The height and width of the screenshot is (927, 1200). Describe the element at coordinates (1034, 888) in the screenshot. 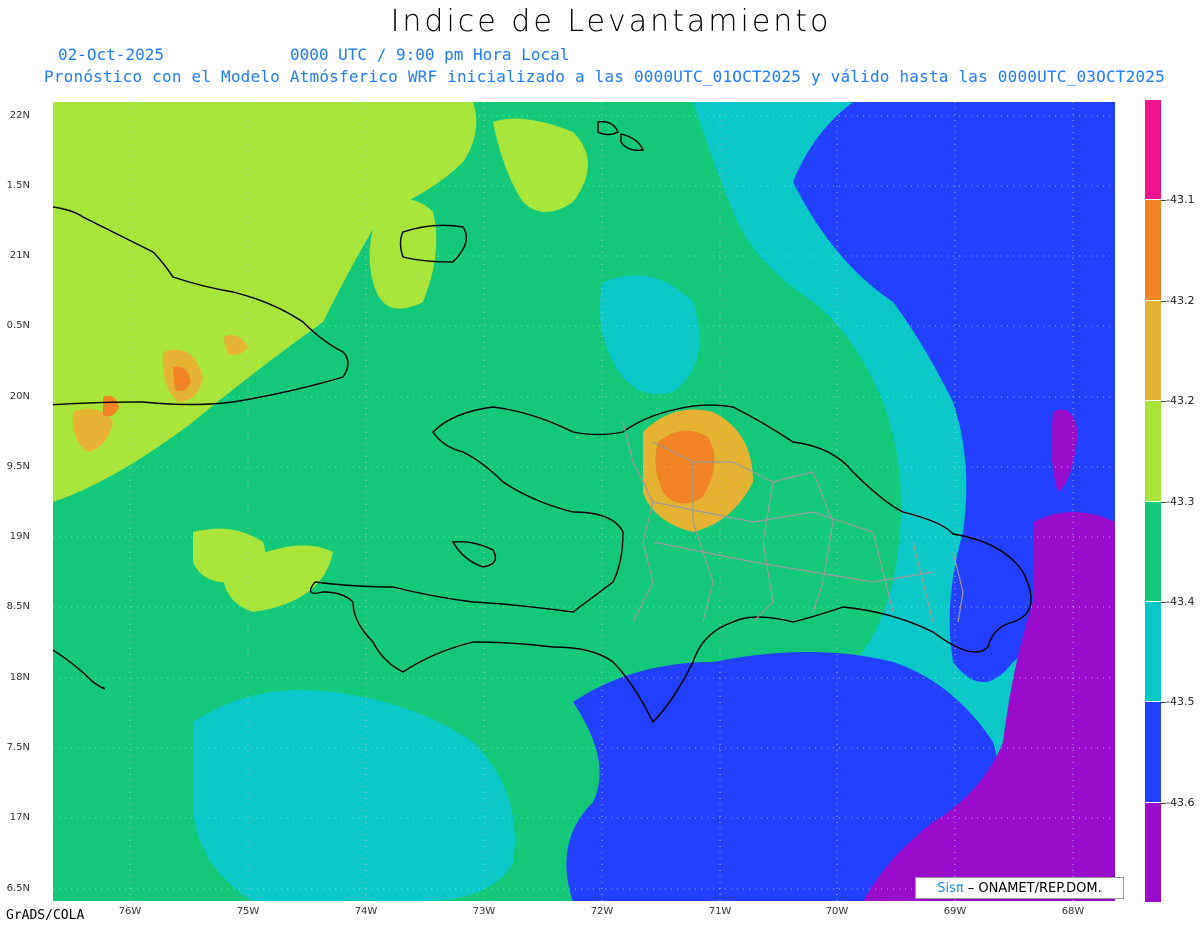

I see `credit-text: – ONAMET/REP.DOM.` at that location.